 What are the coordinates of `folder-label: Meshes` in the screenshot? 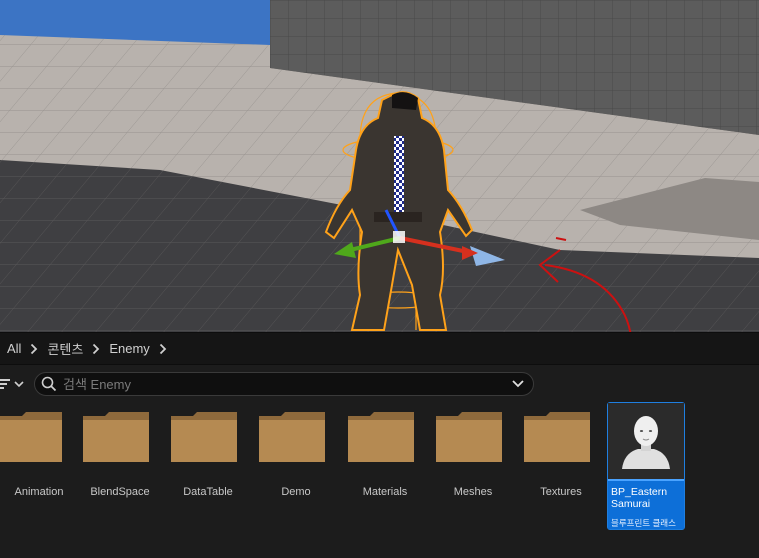 It's located at (473, 492).